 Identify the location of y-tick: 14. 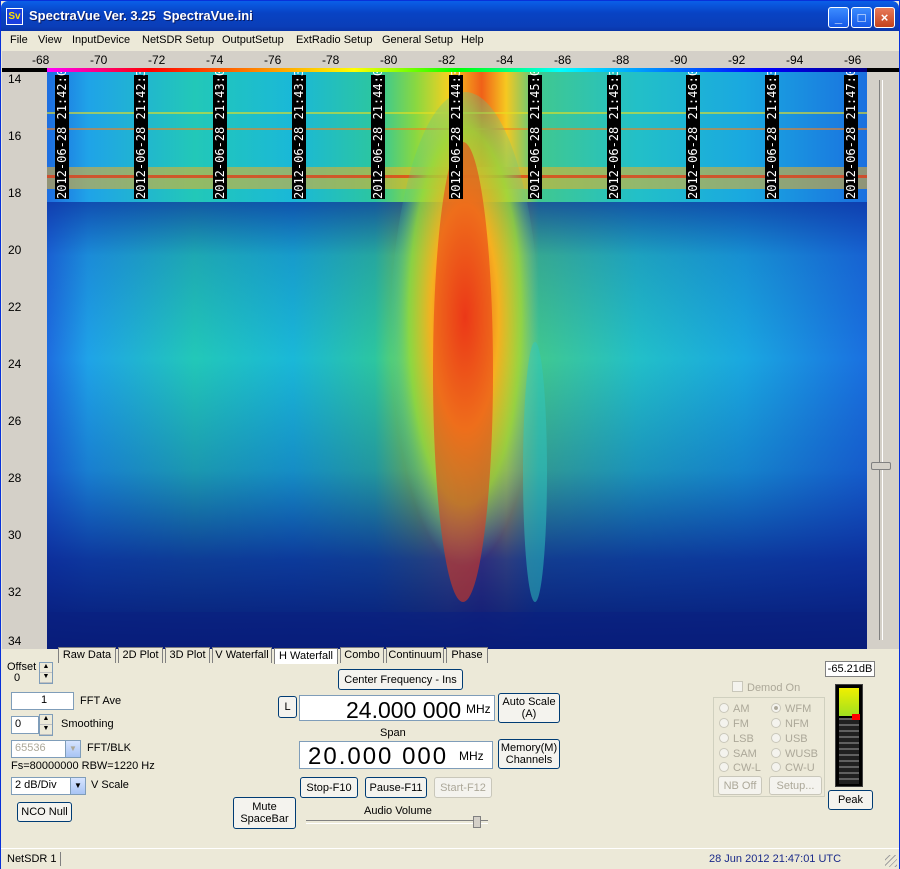
(15, 79).